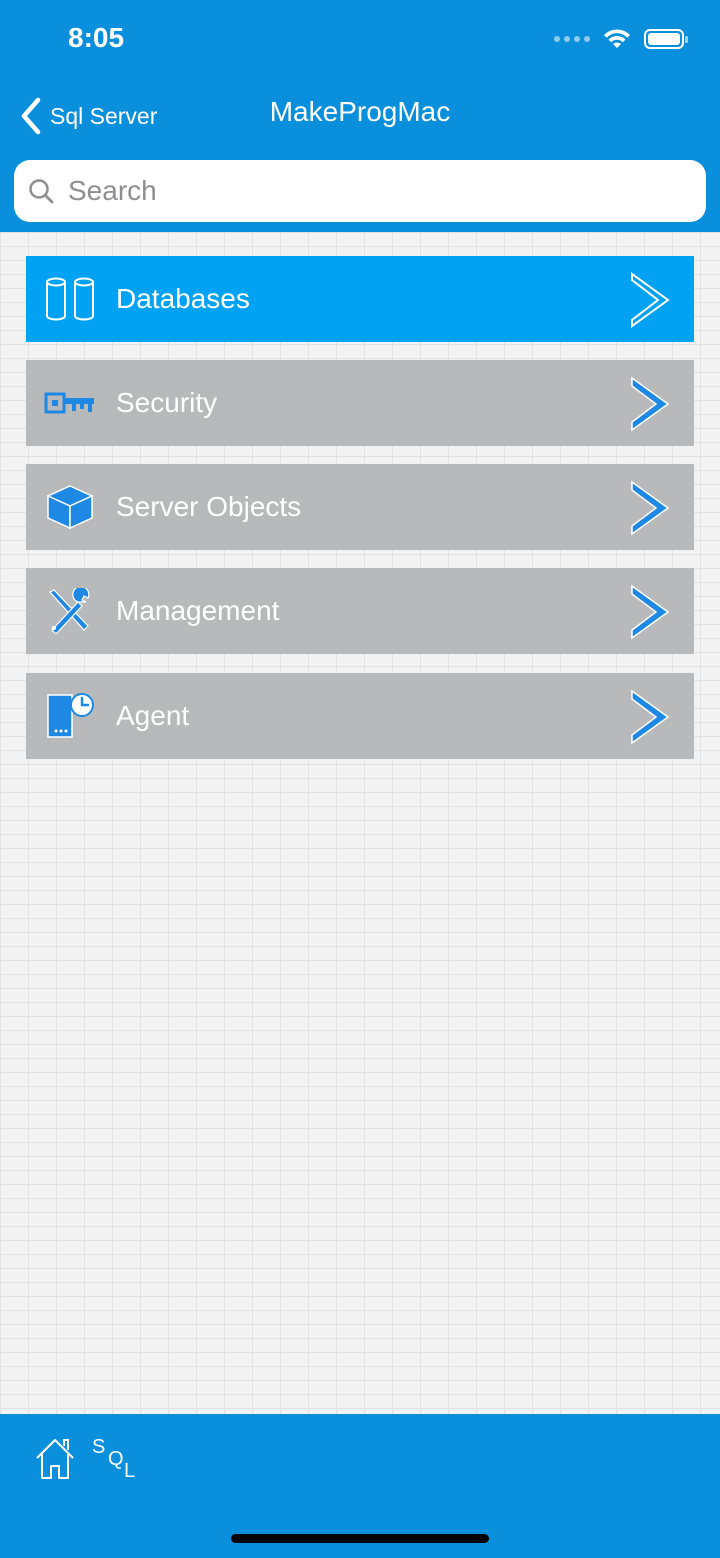  Describe the element at coordinates (69, 403) in the screenshot. I see `key-icon` at that location.